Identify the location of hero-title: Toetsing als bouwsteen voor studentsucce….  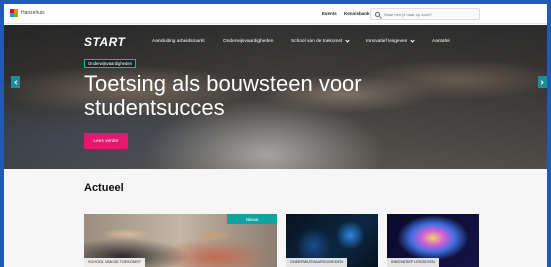
(223, 95).